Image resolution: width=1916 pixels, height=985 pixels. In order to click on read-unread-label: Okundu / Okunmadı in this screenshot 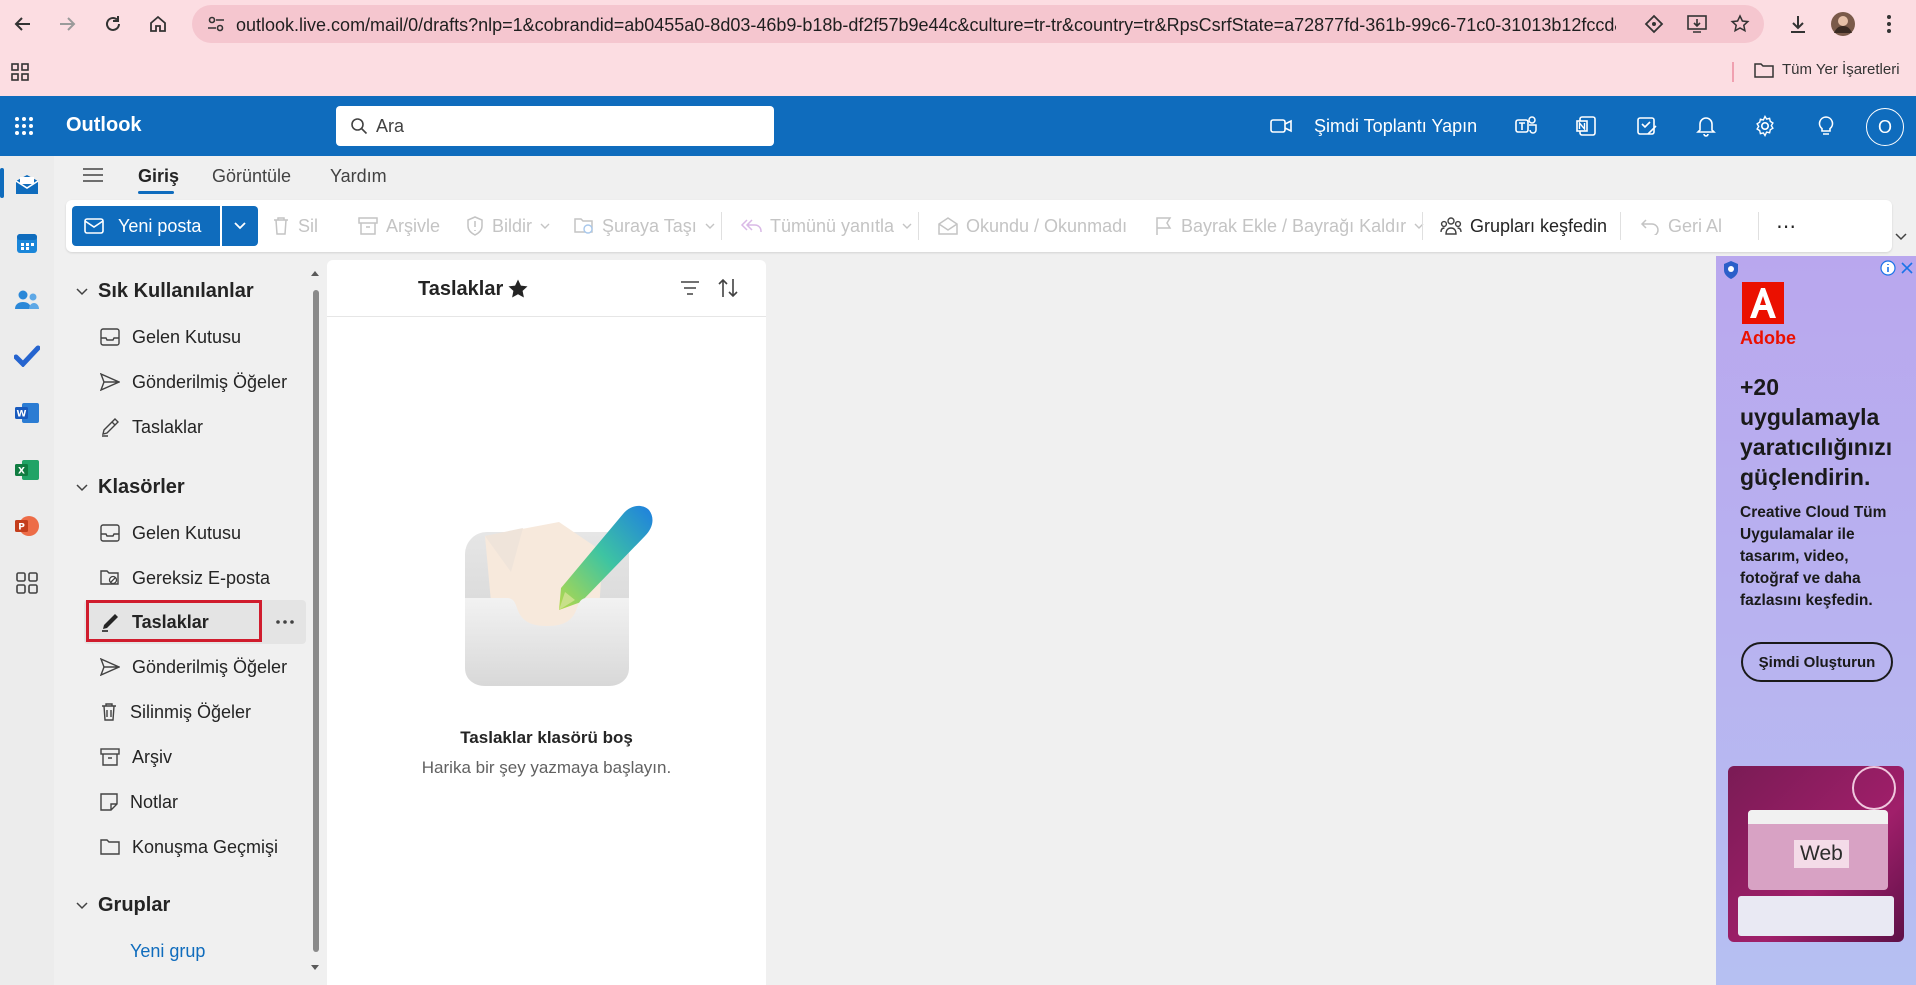, I will do `click(1047, 225)`.